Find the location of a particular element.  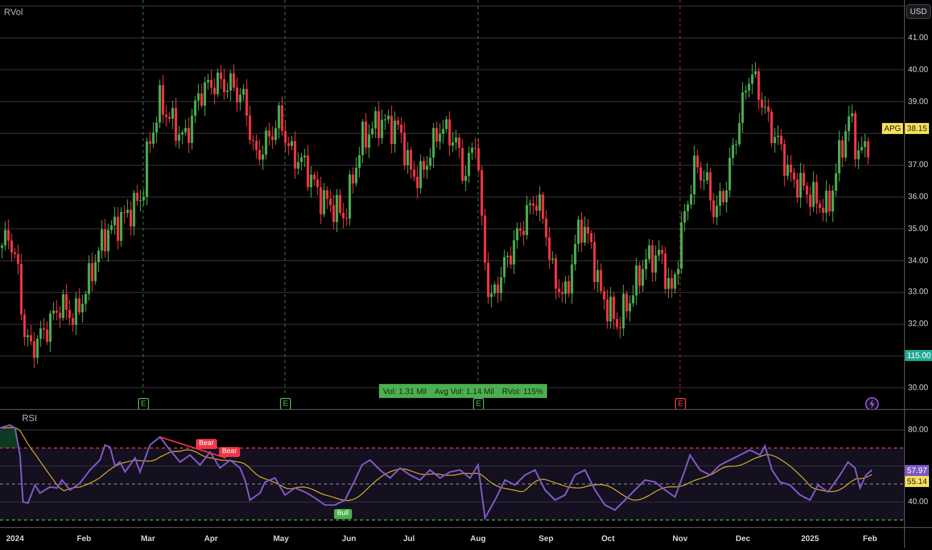

time-axis-label: Apr is located at coordinates (211, 538).